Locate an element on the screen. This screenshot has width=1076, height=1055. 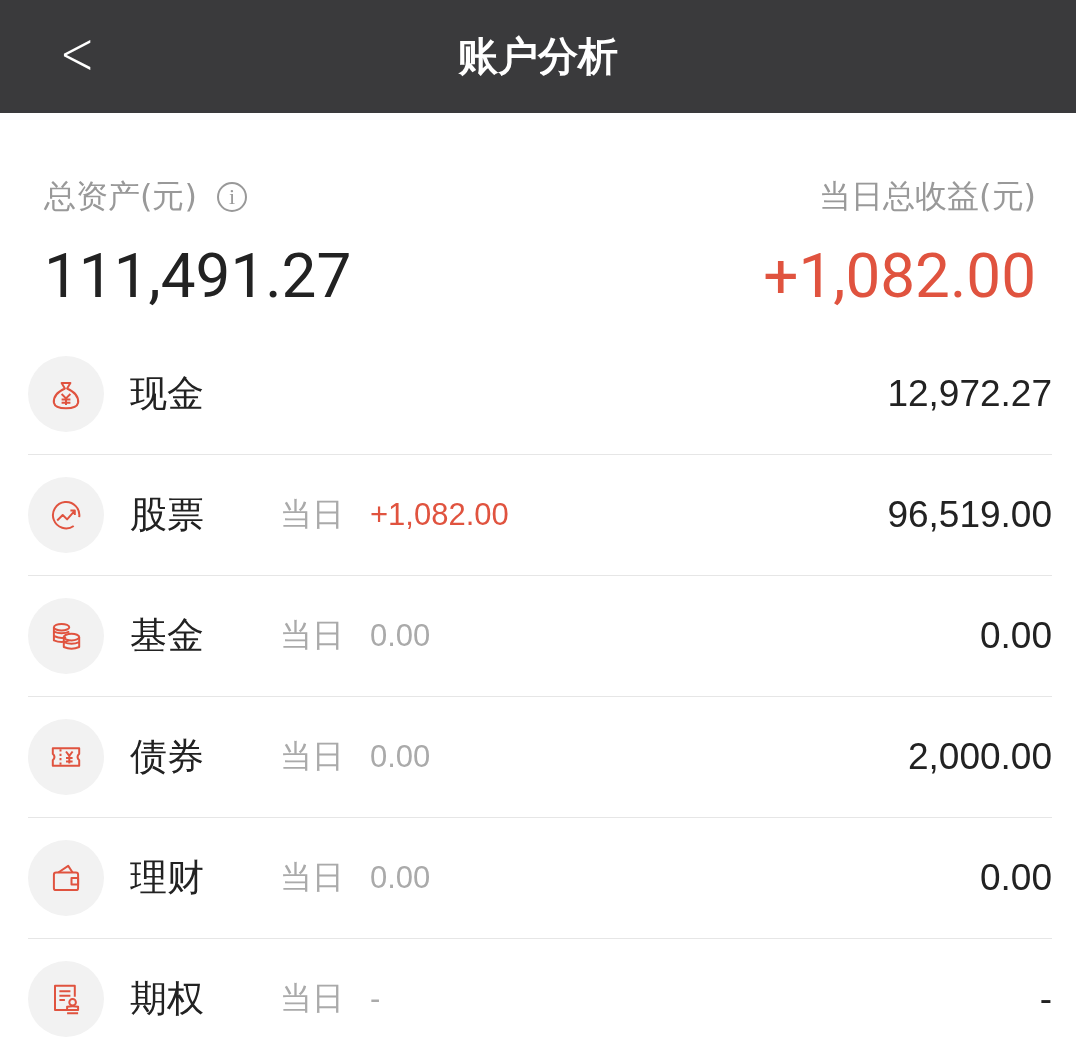
account-name: 理财 is located at coordinates (167, 878).